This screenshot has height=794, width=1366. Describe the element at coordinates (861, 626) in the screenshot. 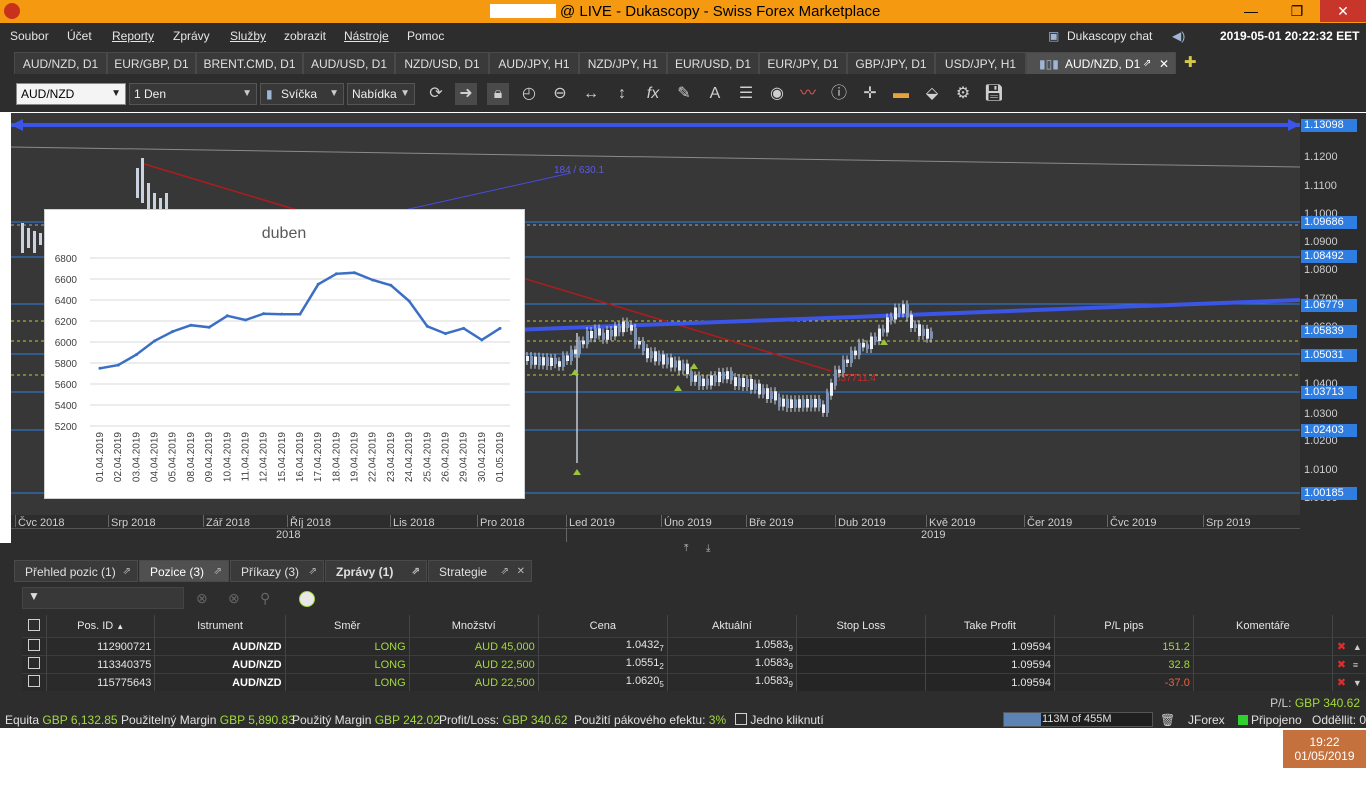

I see `col-stop-loss: Stop Loss` at that location.